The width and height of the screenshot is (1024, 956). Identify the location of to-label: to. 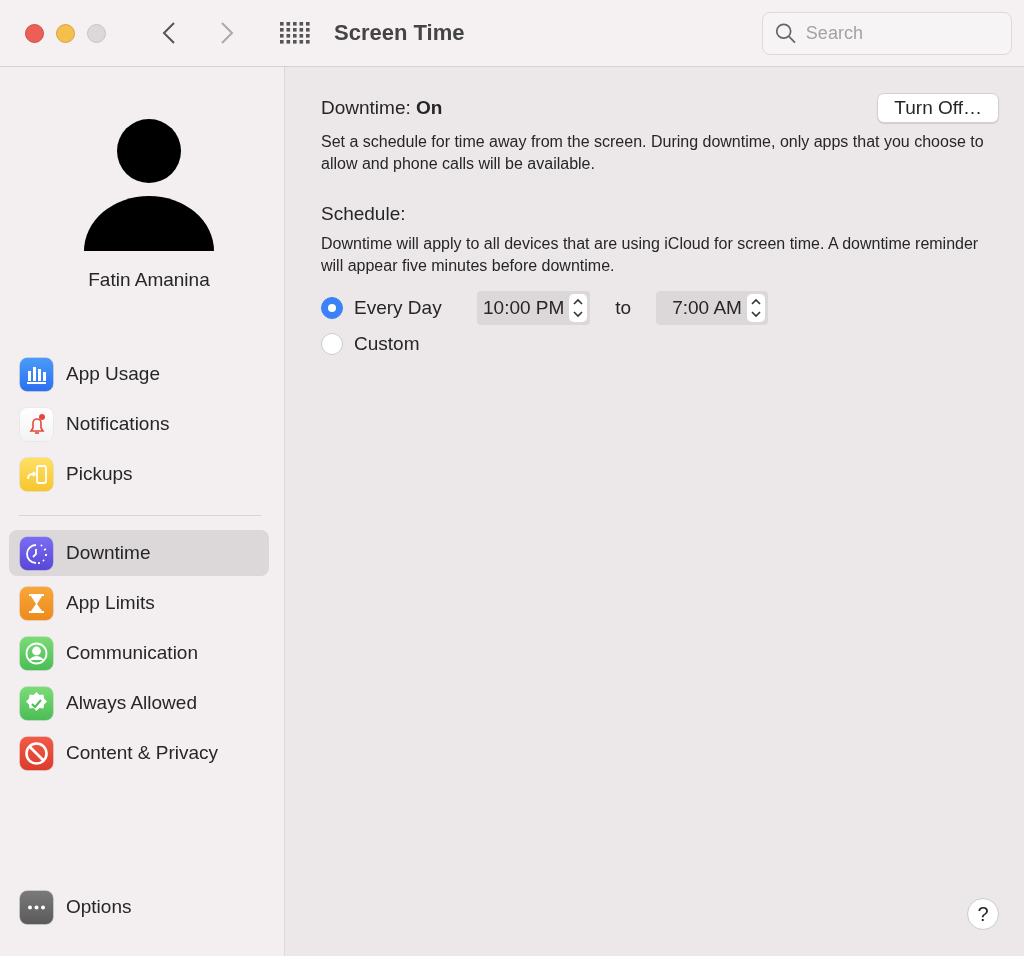
(623, 308).